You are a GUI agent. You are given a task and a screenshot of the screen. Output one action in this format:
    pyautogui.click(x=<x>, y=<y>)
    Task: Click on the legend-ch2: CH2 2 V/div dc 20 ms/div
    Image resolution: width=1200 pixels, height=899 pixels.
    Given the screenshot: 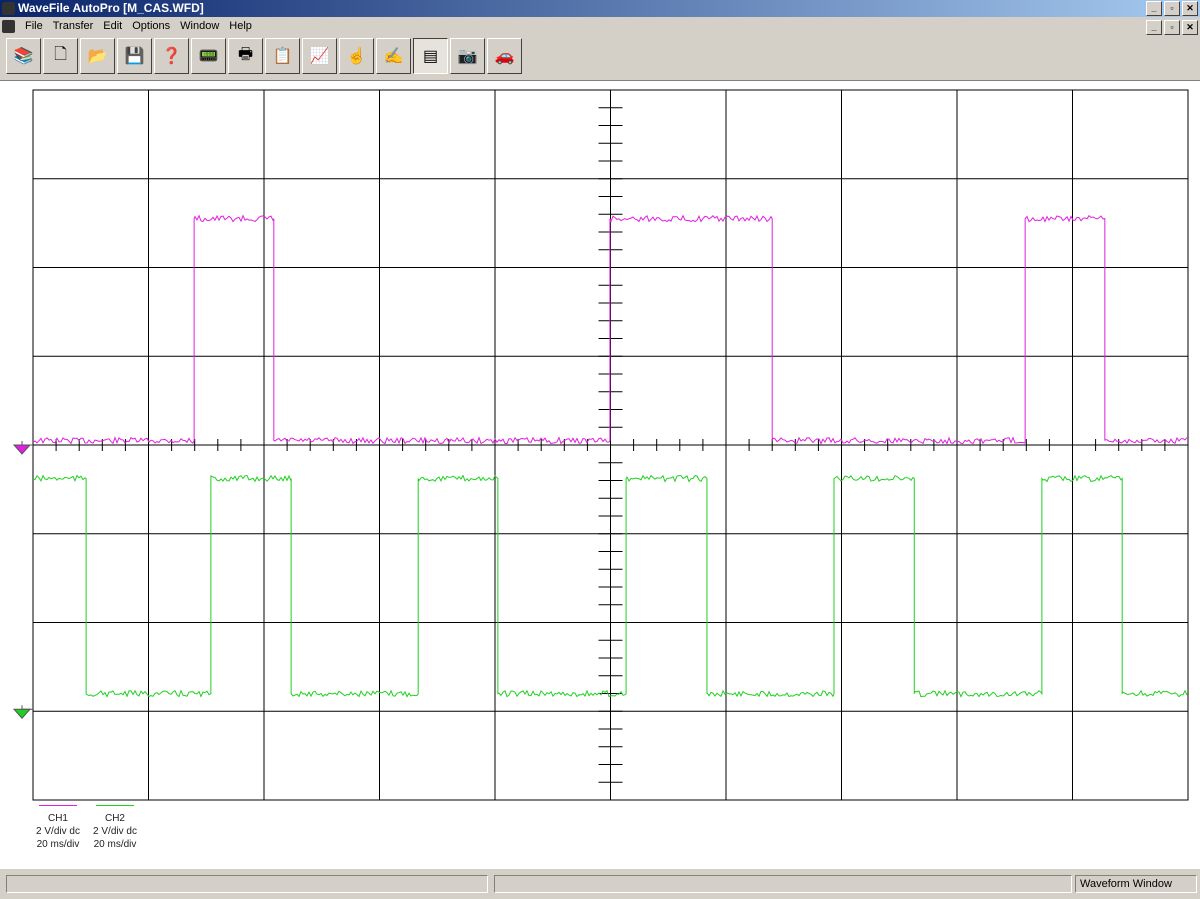 What is the action you would take?
    pyautogui.click(x=115, y=828)
    